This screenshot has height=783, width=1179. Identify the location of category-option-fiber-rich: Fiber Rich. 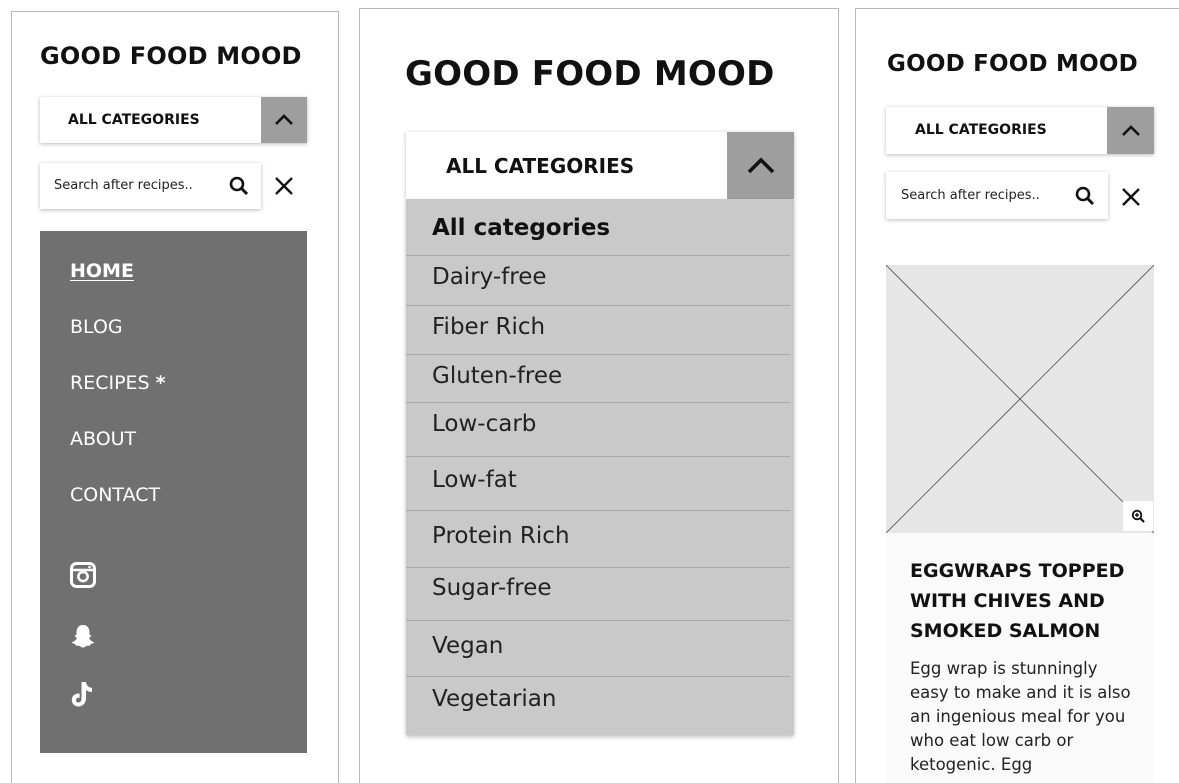
(598, 330).